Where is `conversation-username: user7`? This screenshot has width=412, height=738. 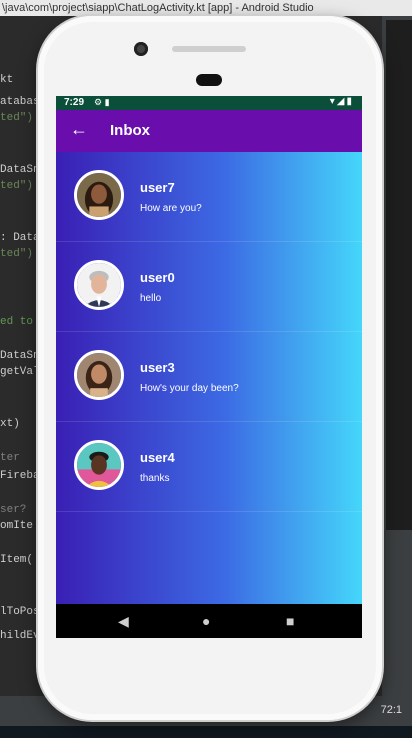 conversation-username: user7 is located at coordinates (157, 187).